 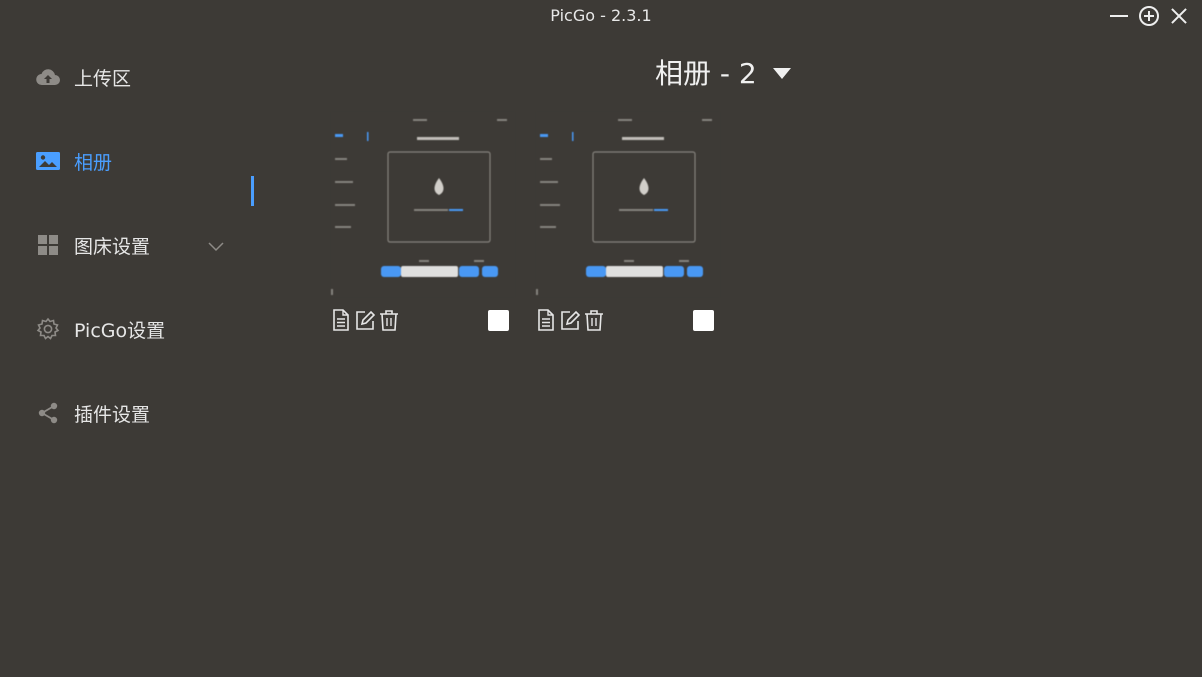 What do you see at coordinates (112, 246) in the screenshot?
I see `sidebar-item-label: 图床设置` at bounding box center [112, 246].